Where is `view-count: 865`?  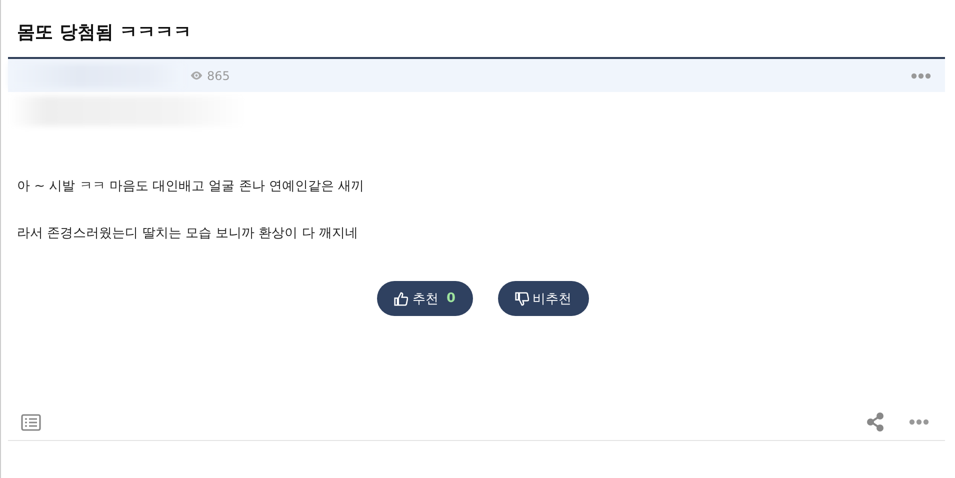
view-count: 865 is located at coordinates (218, 75).